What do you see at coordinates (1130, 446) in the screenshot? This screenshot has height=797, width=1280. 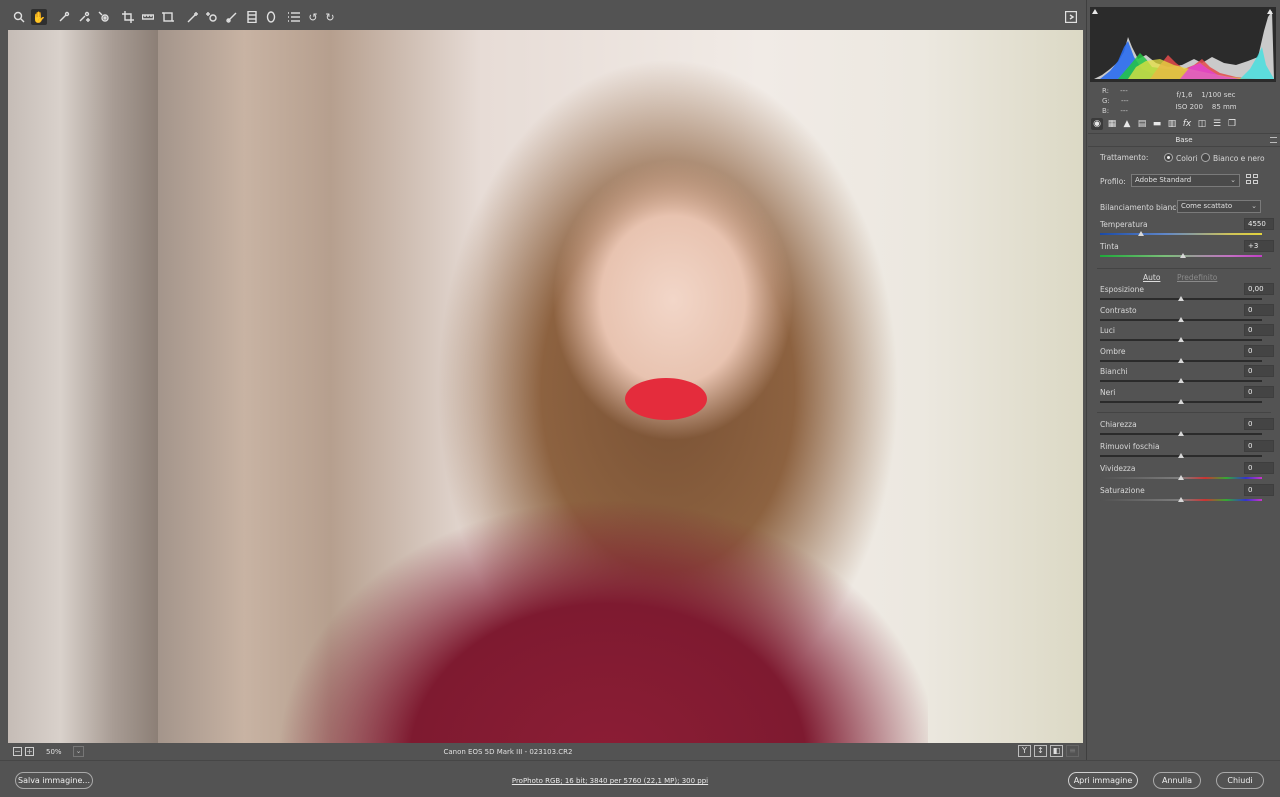 I see `slider-label: Rimuovi foschia` at bounding box center [1130, 446].